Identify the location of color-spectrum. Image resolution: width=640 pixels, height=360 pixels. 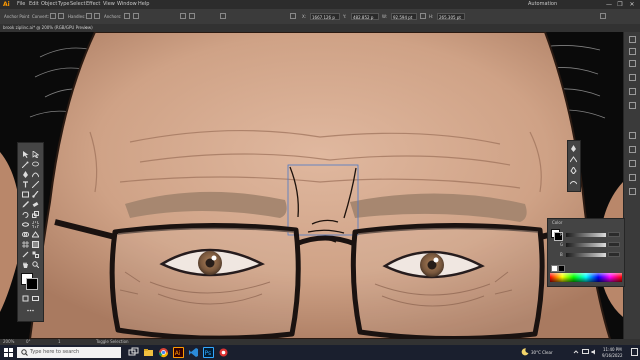
(586, 277).